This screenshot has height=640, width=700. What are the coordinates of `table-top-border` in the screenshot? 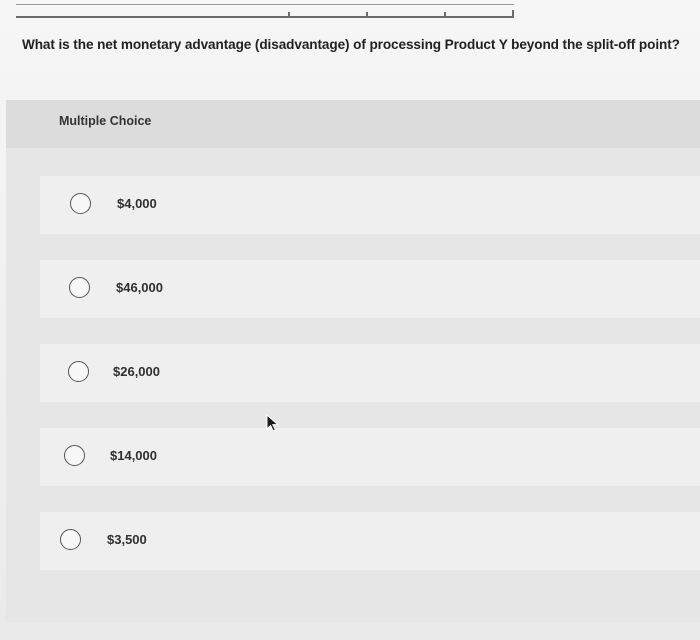 It's located at (265, 4).